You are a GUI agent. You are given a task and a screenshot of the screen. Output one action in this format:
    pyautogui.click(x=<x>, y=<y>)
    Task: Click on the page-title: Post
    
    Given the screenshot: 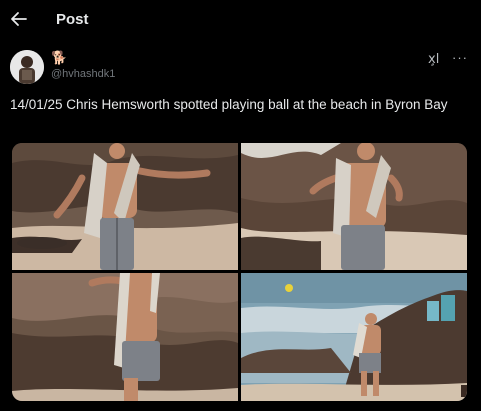 What is the action you would take?
    pyautogui.click(x=72, y=19)
    